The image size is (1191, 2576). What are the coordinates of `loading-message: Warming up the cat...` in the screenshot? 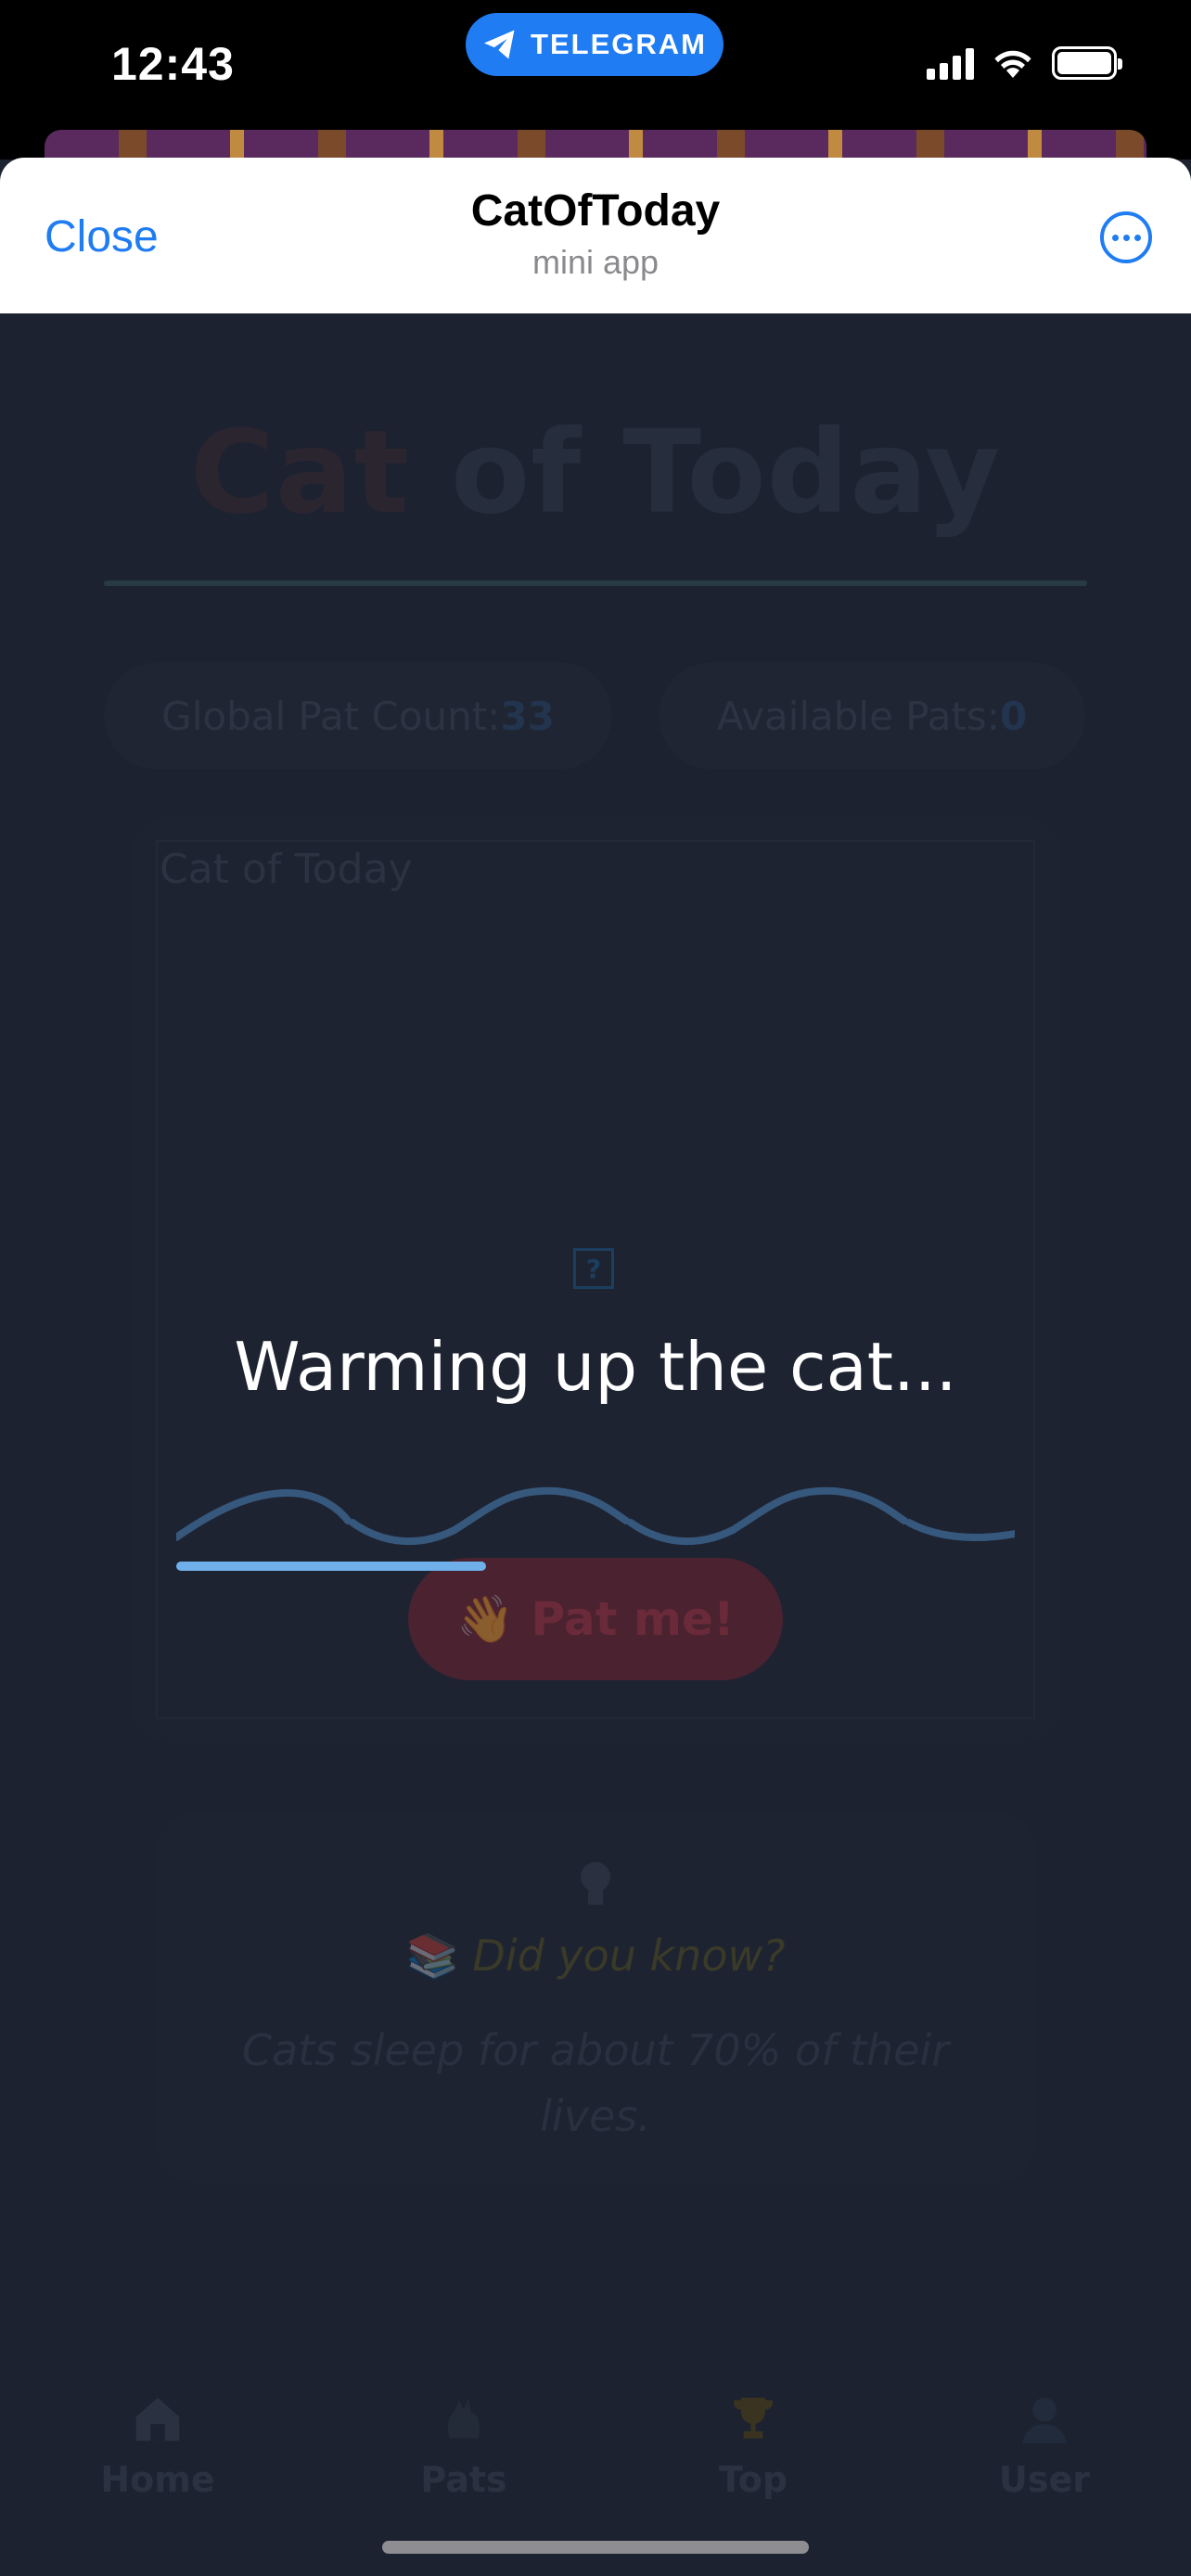 It's located at (595, 1367).